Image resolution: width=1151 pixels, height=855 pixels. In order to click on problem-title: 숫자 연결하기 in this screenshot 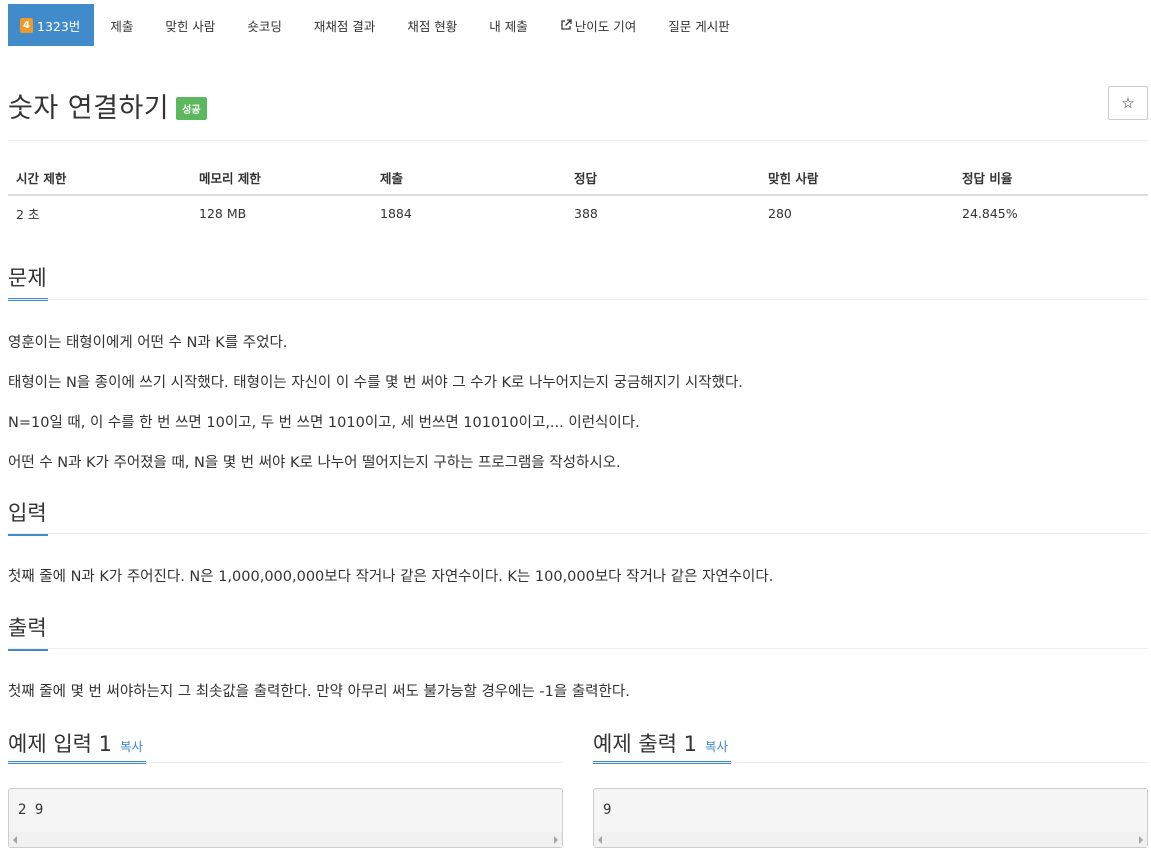, I will do `click(89, 108)`.